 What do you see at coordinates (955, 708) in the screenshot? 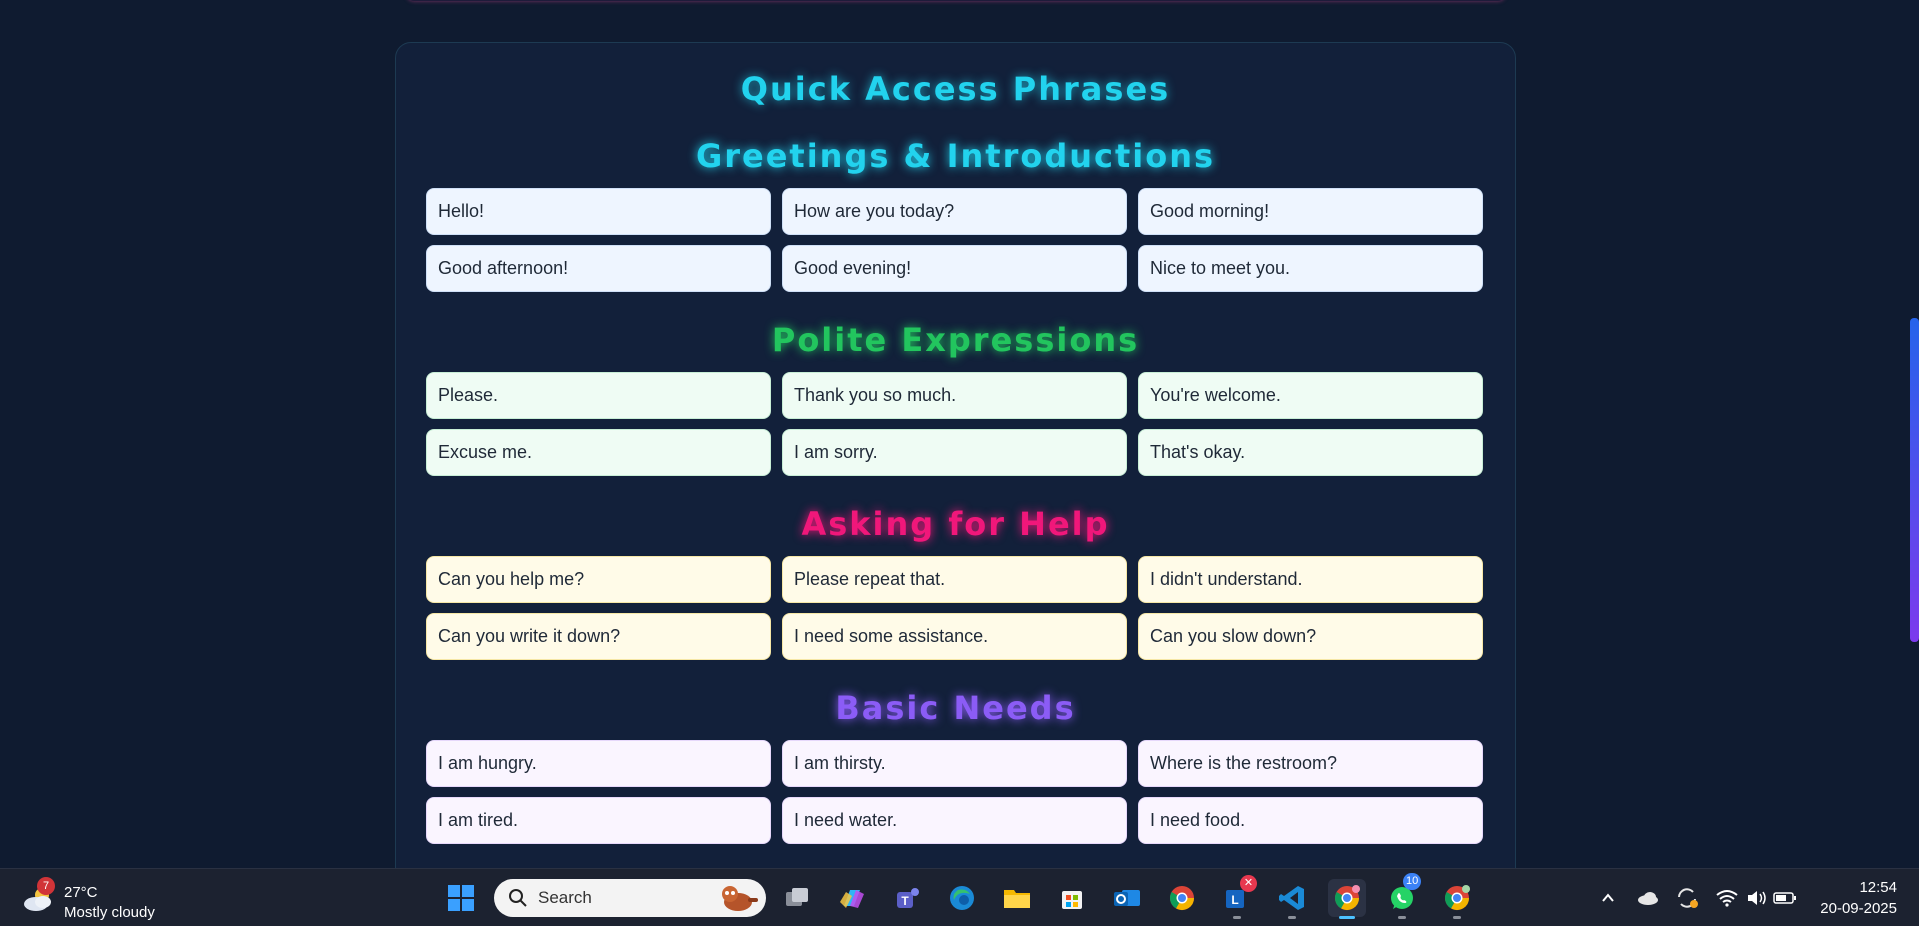
I see `section-title-basic-needs: Basic Needs` at bounding box center [955, 708].